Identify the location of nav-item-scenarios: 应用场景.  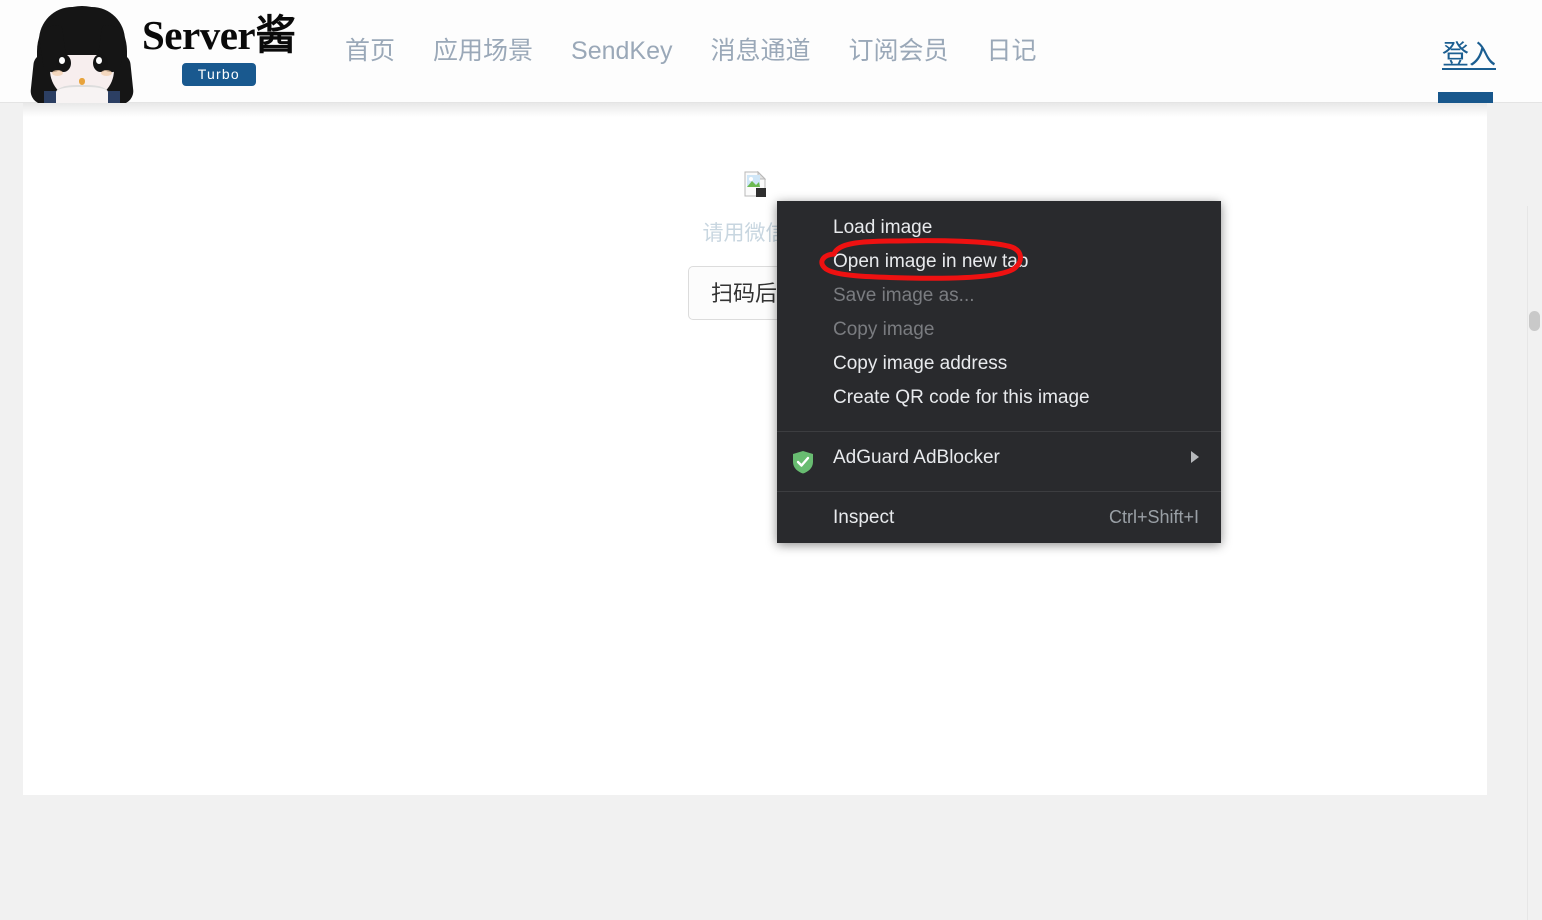
(483, 51).